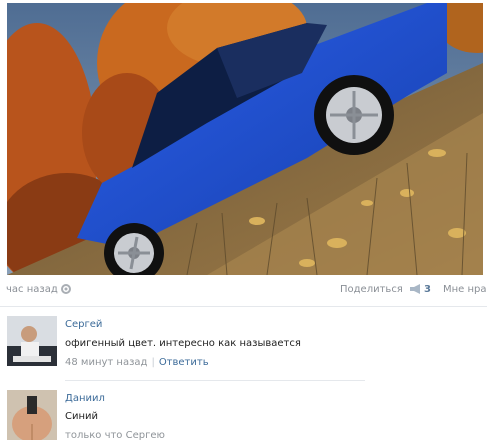 This screenshot has width=487, height=444. I want to click on settings-icon, so click(66, 289).